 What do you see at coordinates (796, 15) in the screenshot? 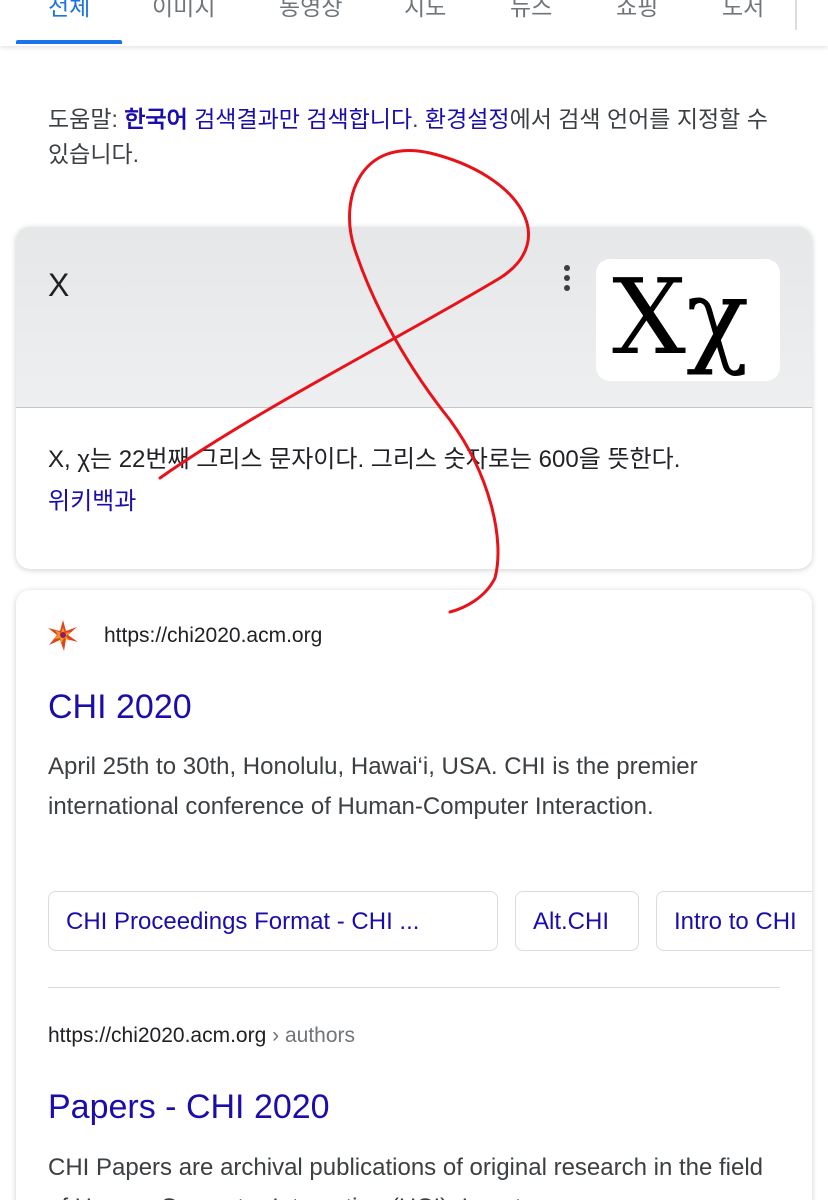
I see `tabs-divider` at bounding box center [796, 15].